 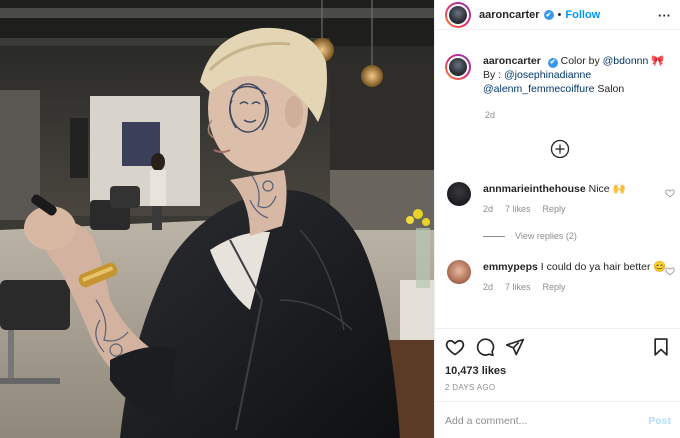 I want to click on comment-body: emmypeps I could do ya hair better 😊, so click(x=580, y=267).